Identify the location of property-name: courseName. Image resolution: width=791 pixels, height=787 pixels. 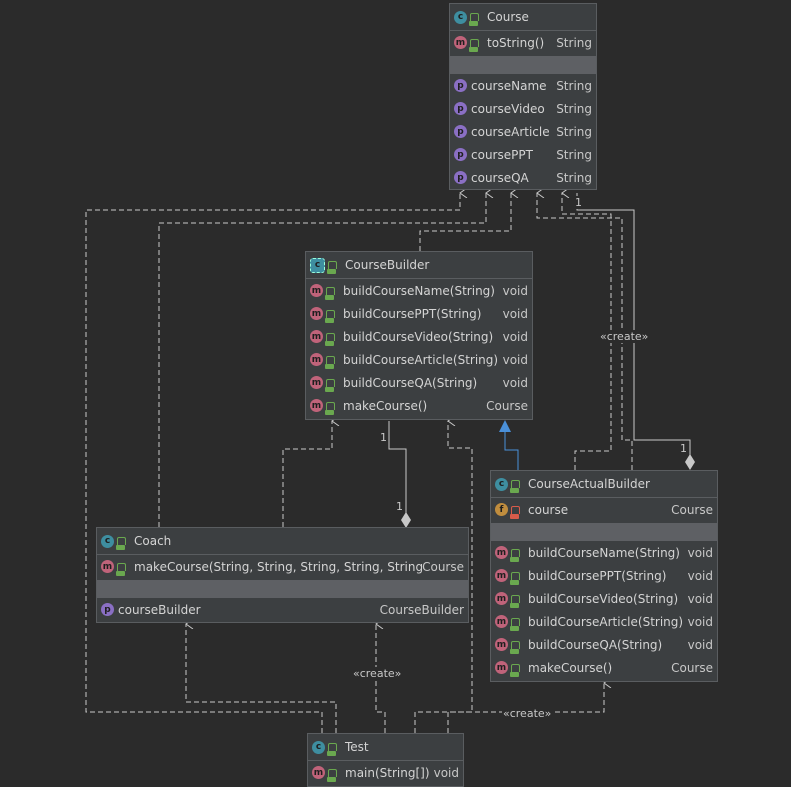
(509, 85).